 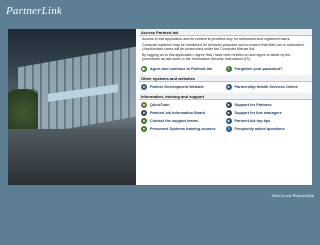 What do you see at coordinates (144, 68) in the screenshot?
I see `arrow-right-icon: ▶` at bounding box center [144, 68].